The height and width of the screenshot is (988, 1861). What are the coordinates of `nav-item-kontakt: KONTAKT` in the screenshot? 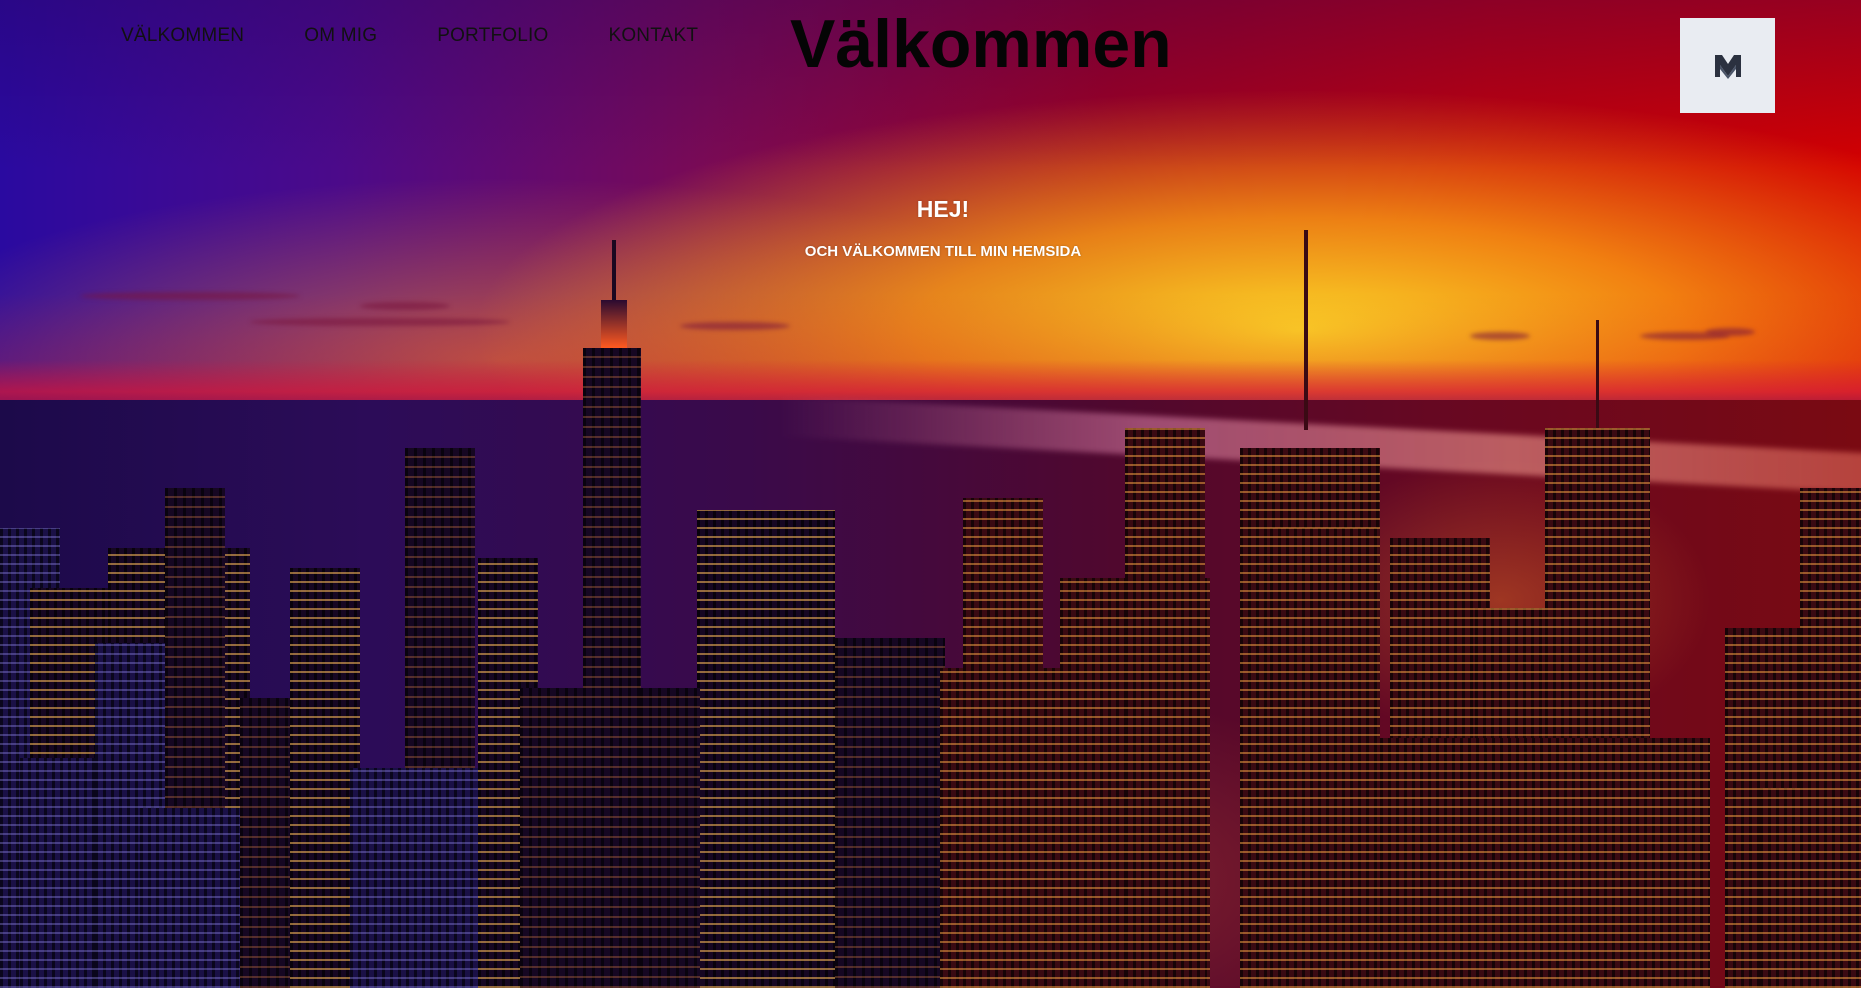 It's located at (653, 36).